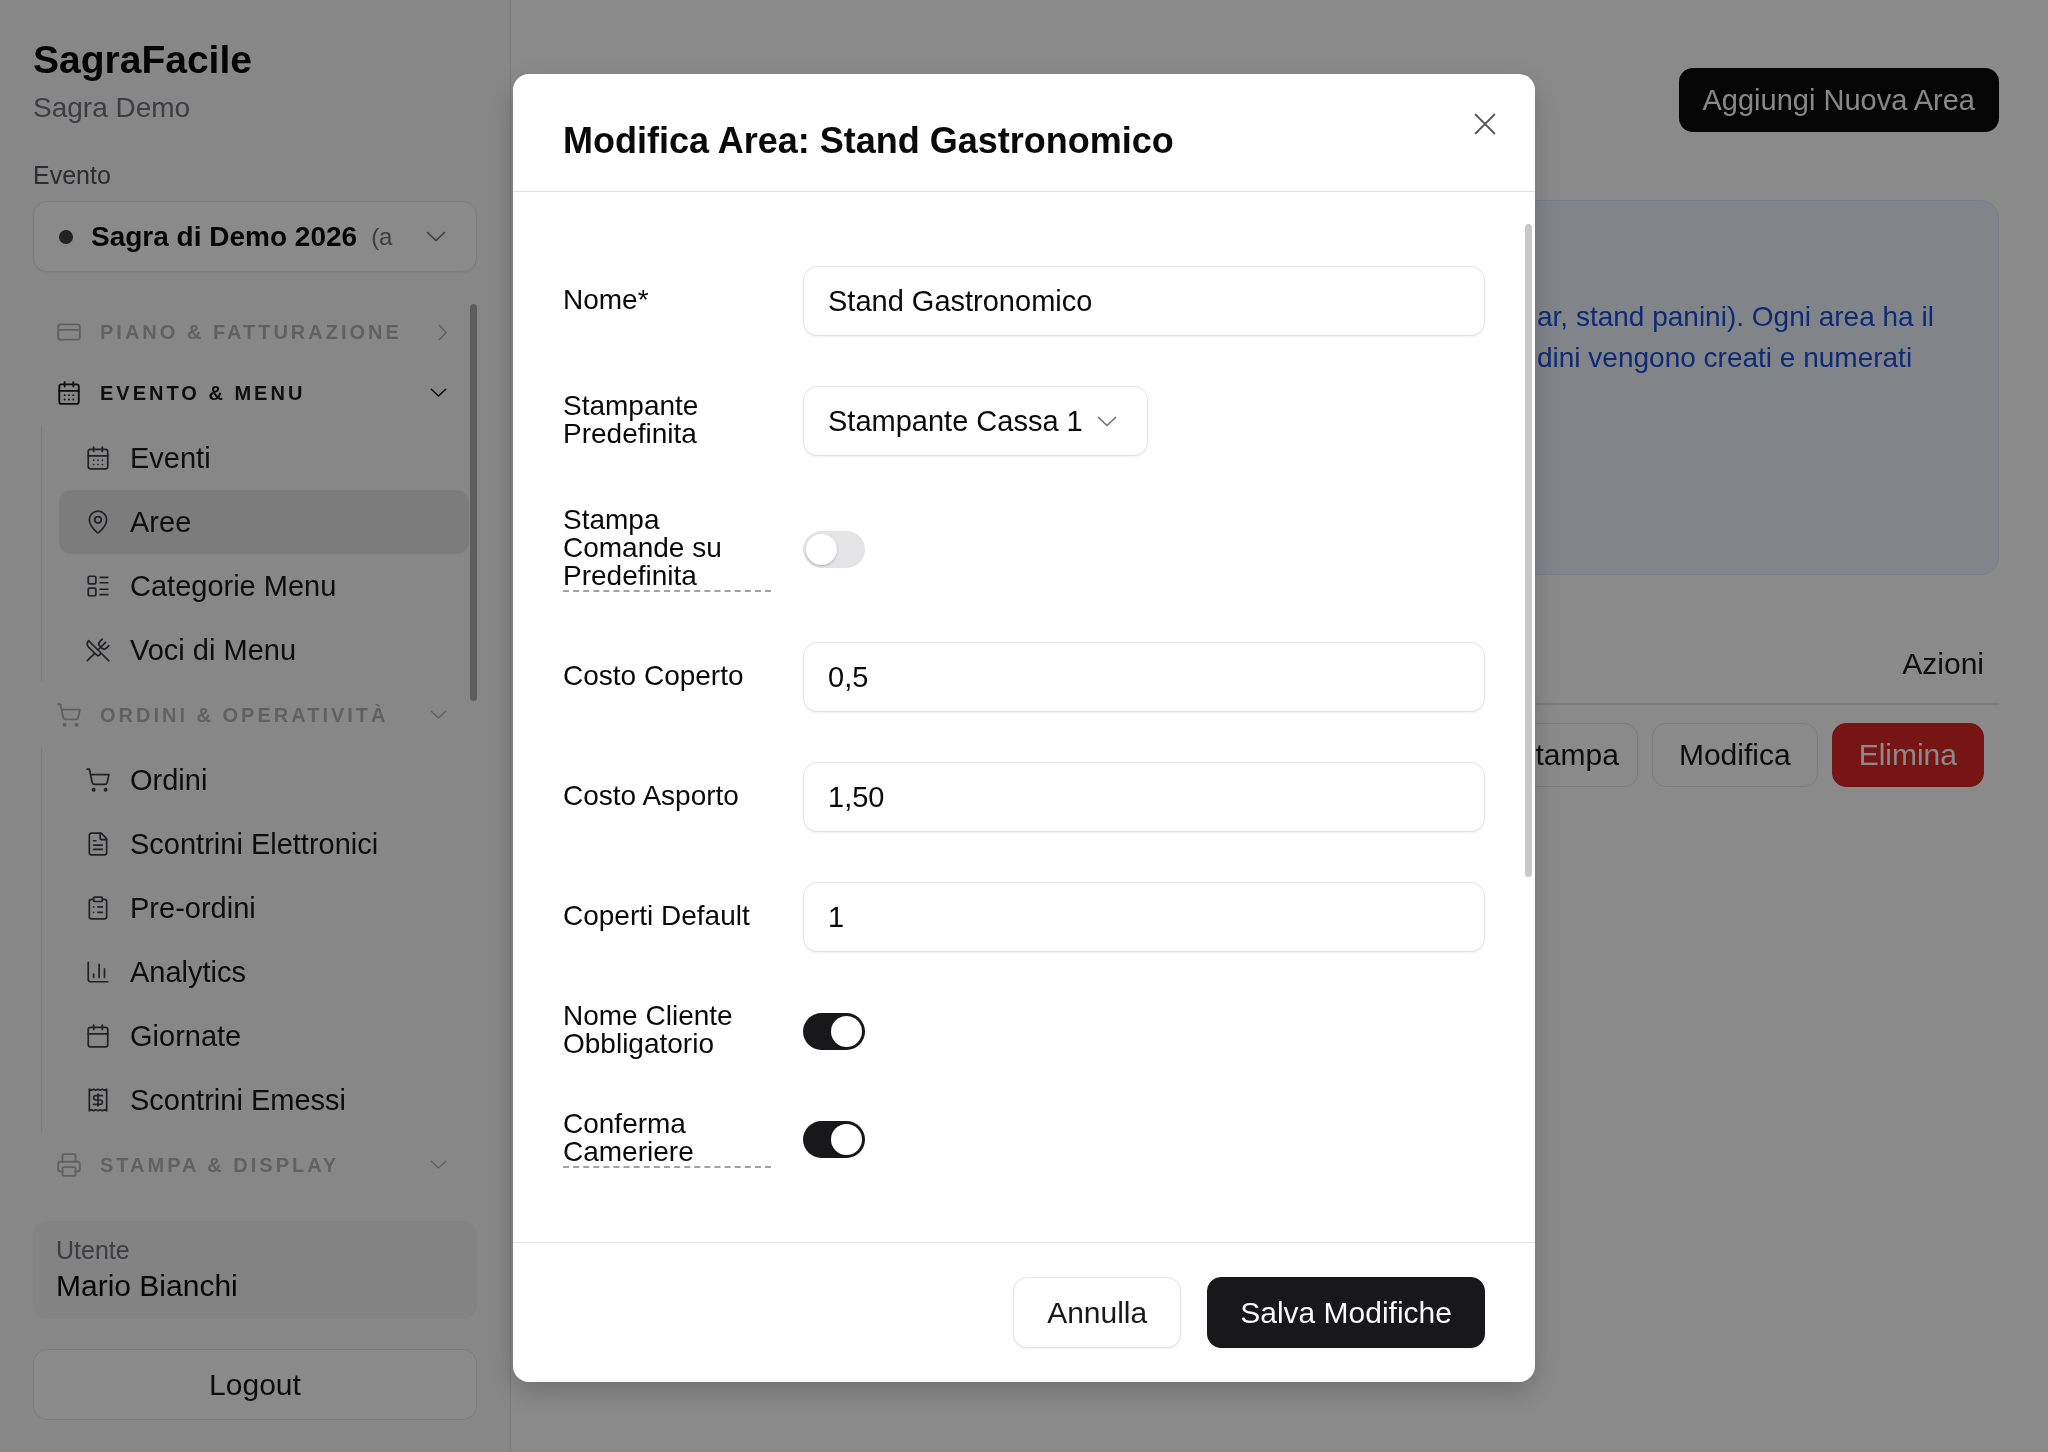 Image resolution: width=2048 pixels, height=1452 pixels. I want to click on info-text: dini vengono creati e numerati, so click(1725, 358).